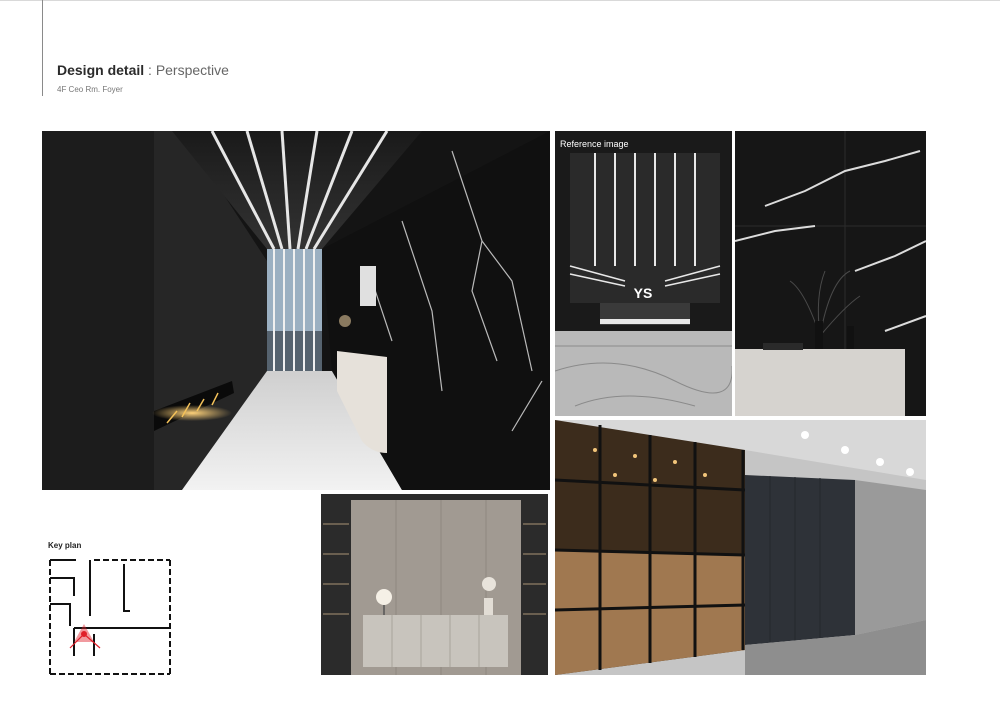  What do you see at coordinates (434, 584) in the screenshot?
I see `cabinet-image` at bounding box center [434, 584].